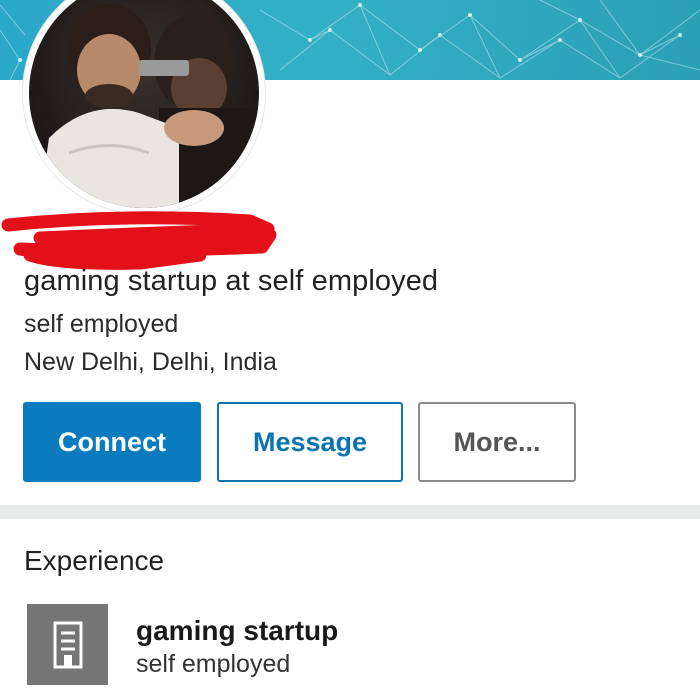 The width and height of the screenshot is (700, 700). What do you see at coordinates (101, 324) in the screenshot?
I see `profile-company: self employed` at bounding box center [101, 324].